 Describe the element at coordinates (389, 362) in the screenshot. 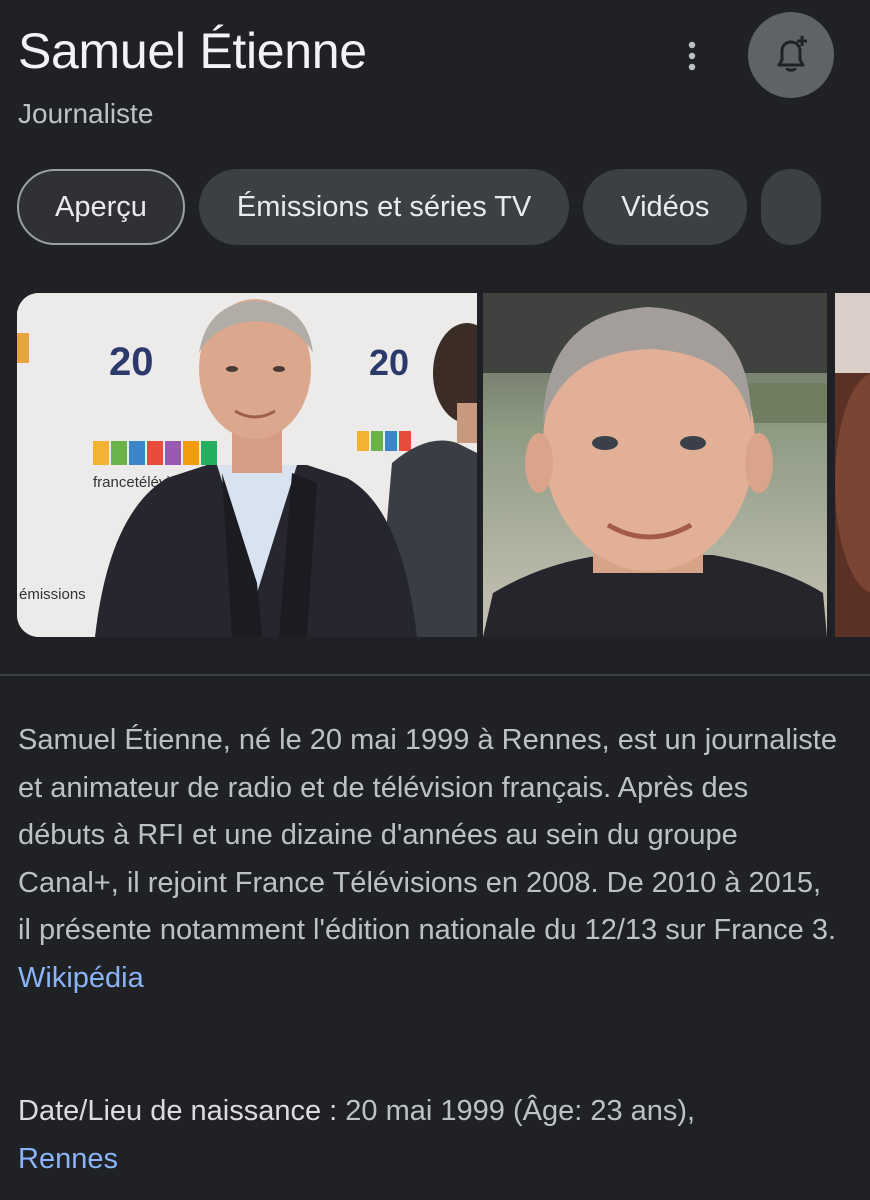

I see `backdrop-logo-20b: 20` at that location.